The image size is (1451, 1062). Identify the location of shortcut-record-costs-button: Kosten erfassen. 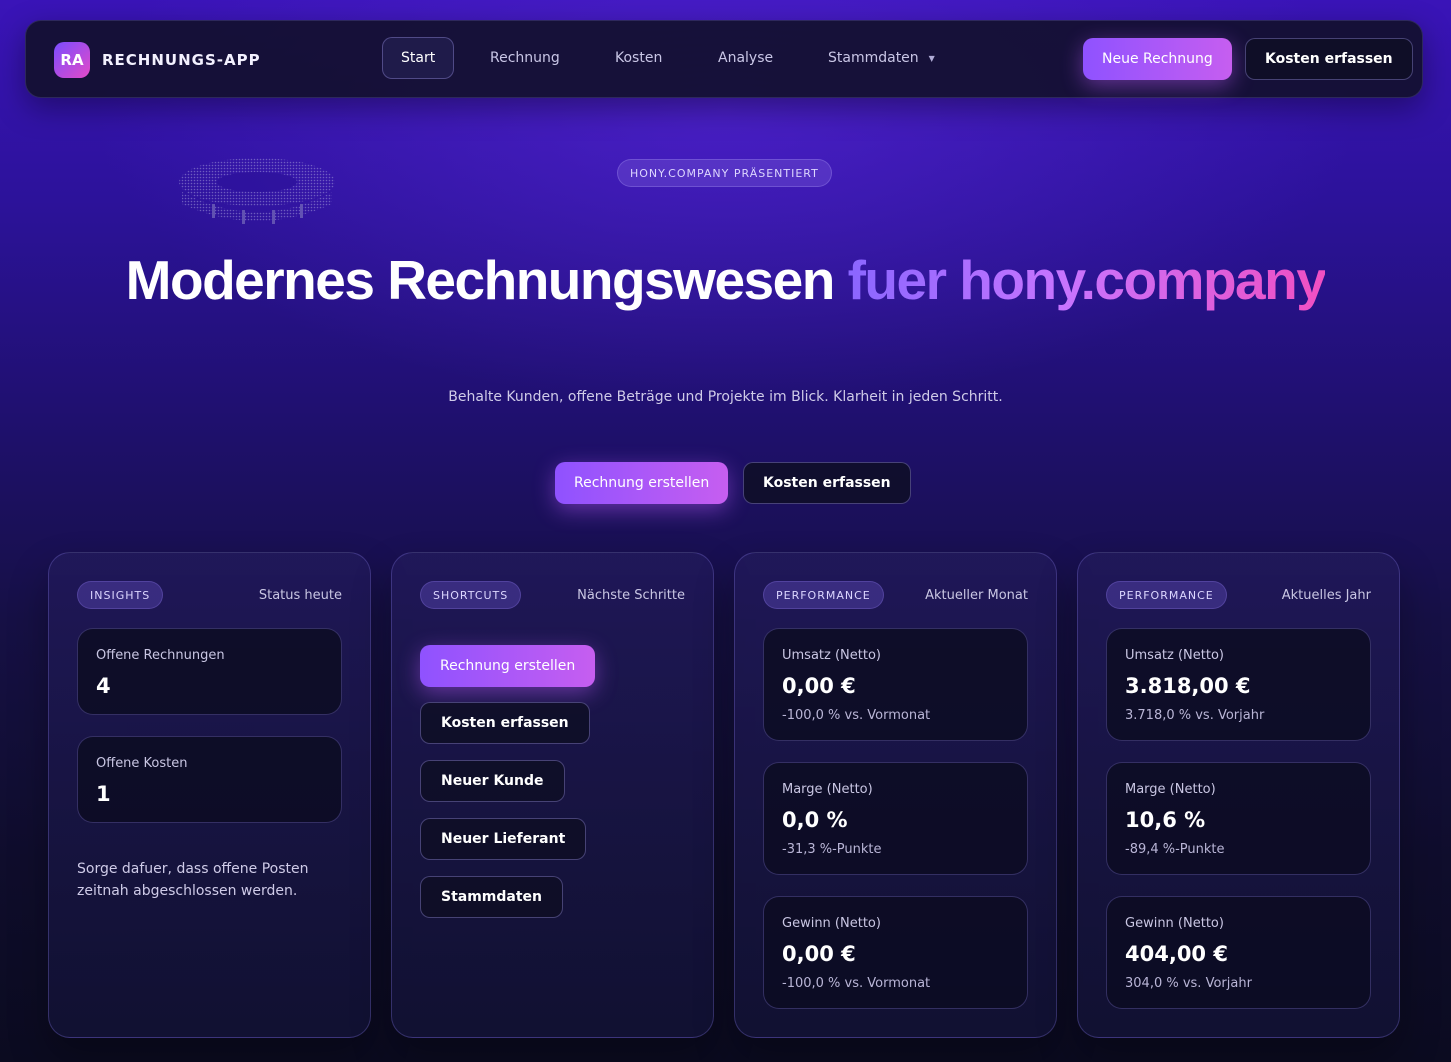
(505, 723).